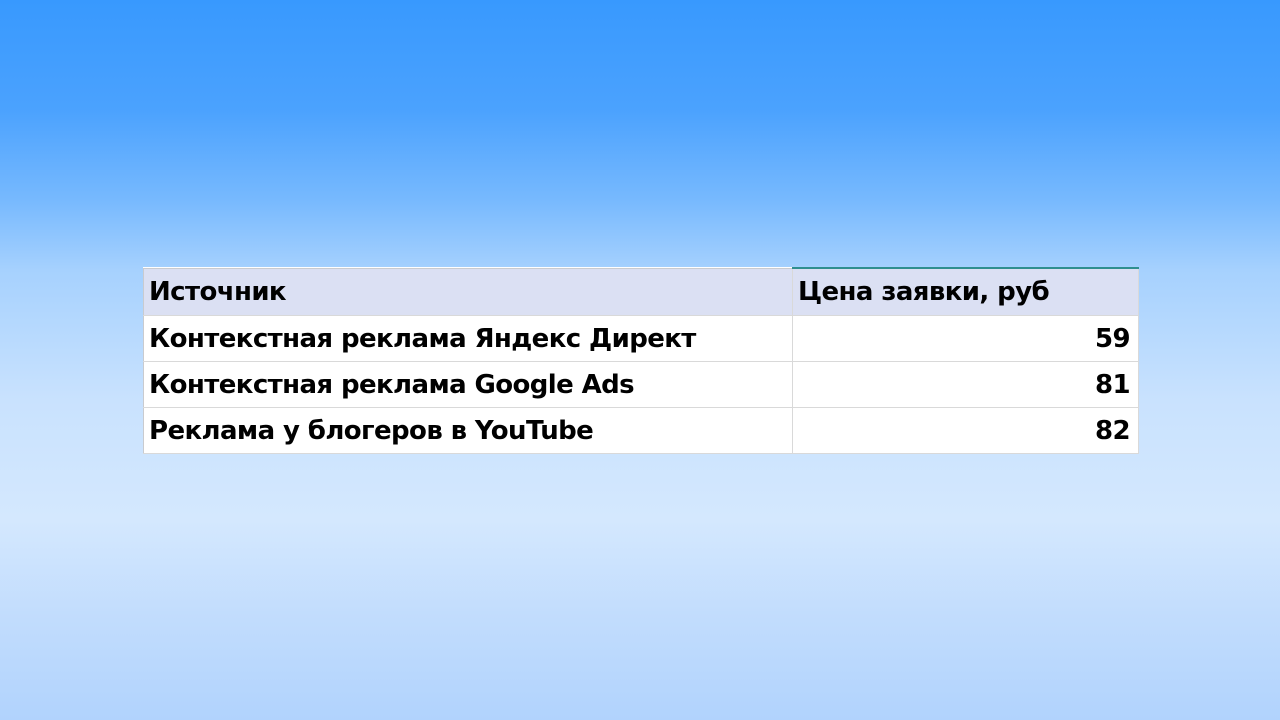  I want to click on source-cell: Контекстная реклама Яндекс Директ, so click(468, 338).